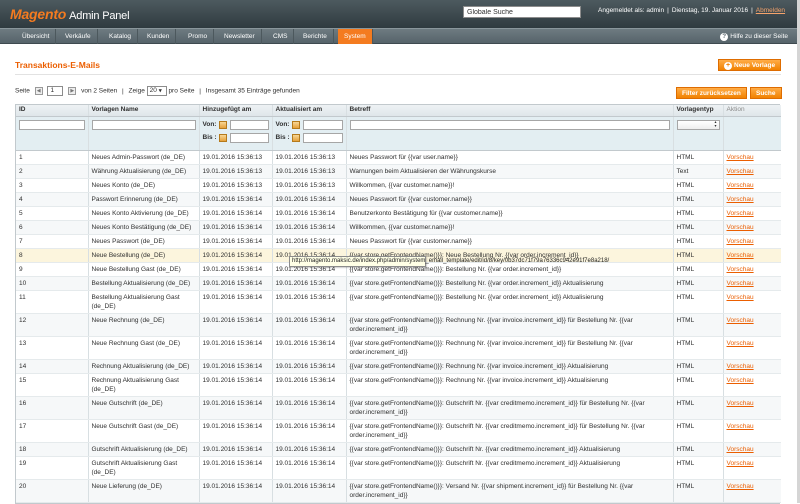 This screenshot has width=800, height=504. What do you see at coordinates (36, 36) in the screenshot?
I see `nav-item-dashboard: Übersicht` at bounding box center [36, 36].